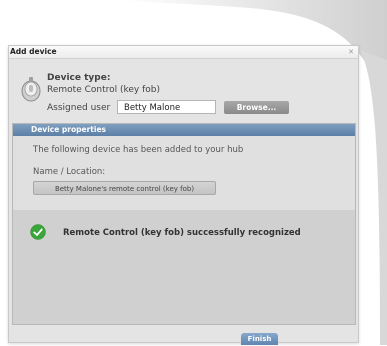 Image resolution: width=387 pixels, height=346 pixels. What do you see at coordinates (69, 172) in the screenshot?
I see `name-location-label: Name / Location:` at bounding box center [69, 172].